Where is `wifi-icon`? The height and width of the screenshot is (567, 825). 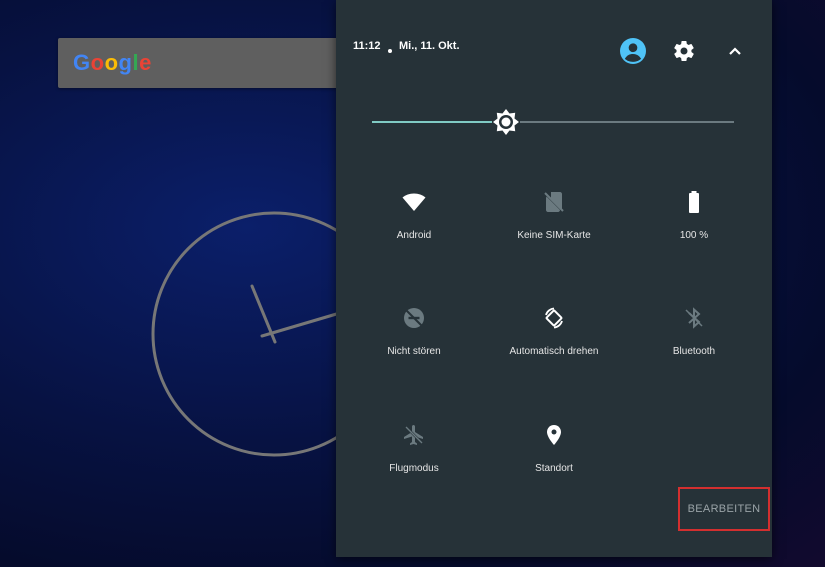
wifi-icon is located at coordinates (414, 202).